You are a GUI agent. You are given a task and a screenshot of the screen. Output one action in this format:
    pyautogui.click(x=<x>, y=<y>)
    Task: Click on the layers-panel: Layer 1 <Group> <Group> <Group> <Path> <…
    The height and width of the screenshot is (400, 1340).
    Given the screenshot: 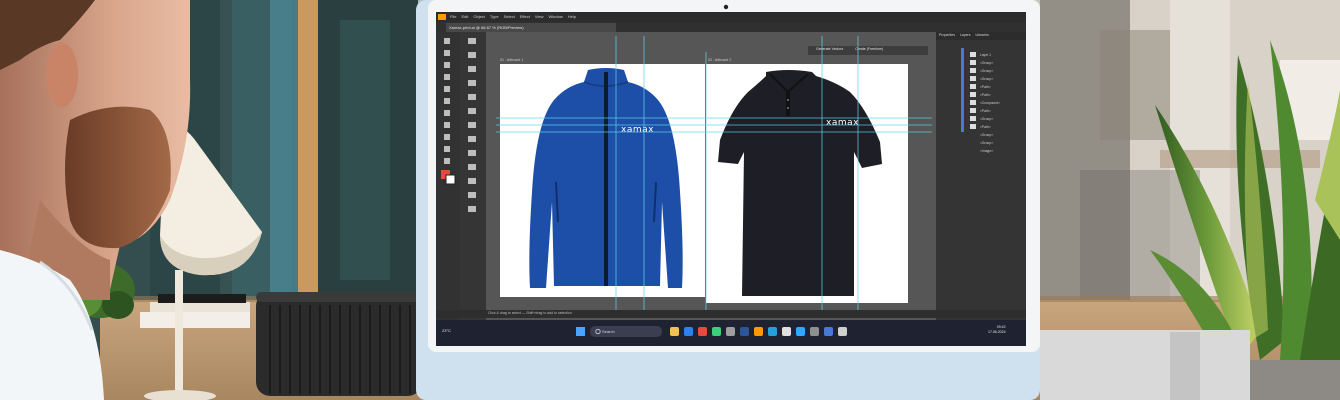 What is the action you would take?
    pyautogui.click(x=990, y=103)
    